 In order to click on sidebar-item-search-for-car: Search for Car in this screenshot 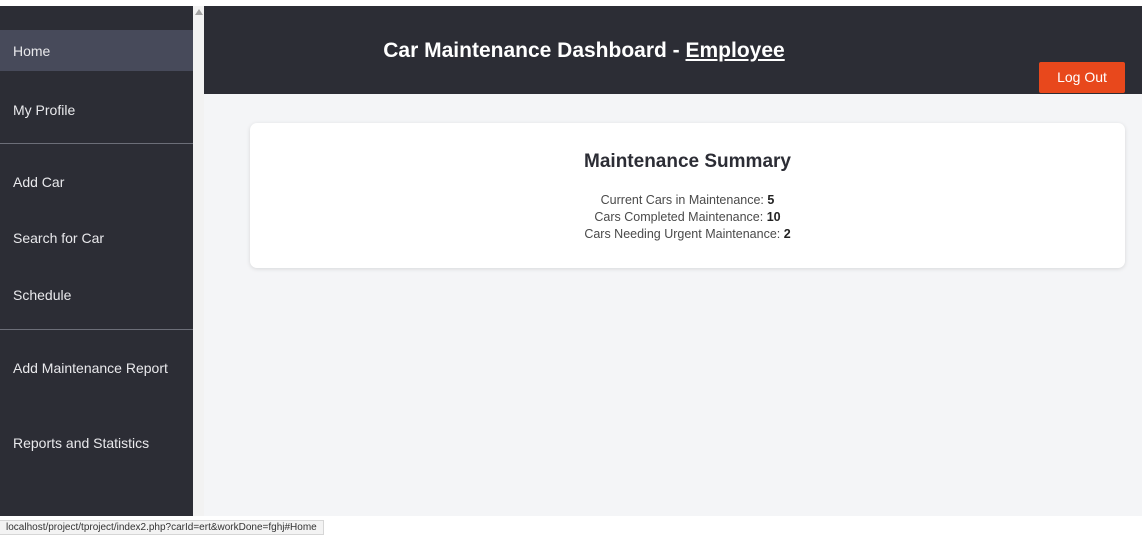, I will do `click(96, 238)`.